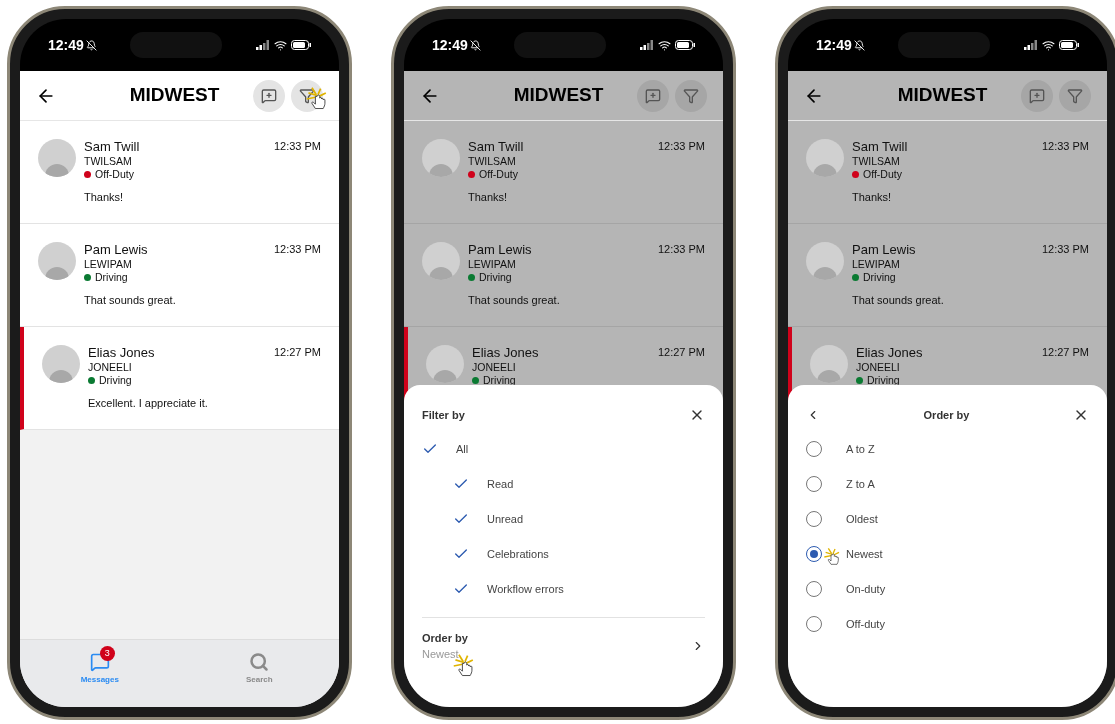  Describe the element at coordinates (563, 519) in the screenshot. I see `filter-option: Unread` at that location.